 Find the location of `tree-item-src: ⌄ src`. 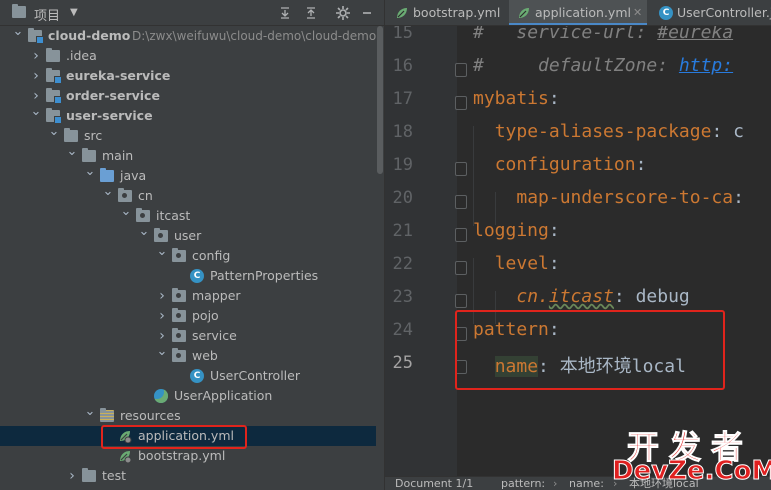

tree-item-src: ⌄ src is located at coordinates (188, 135).